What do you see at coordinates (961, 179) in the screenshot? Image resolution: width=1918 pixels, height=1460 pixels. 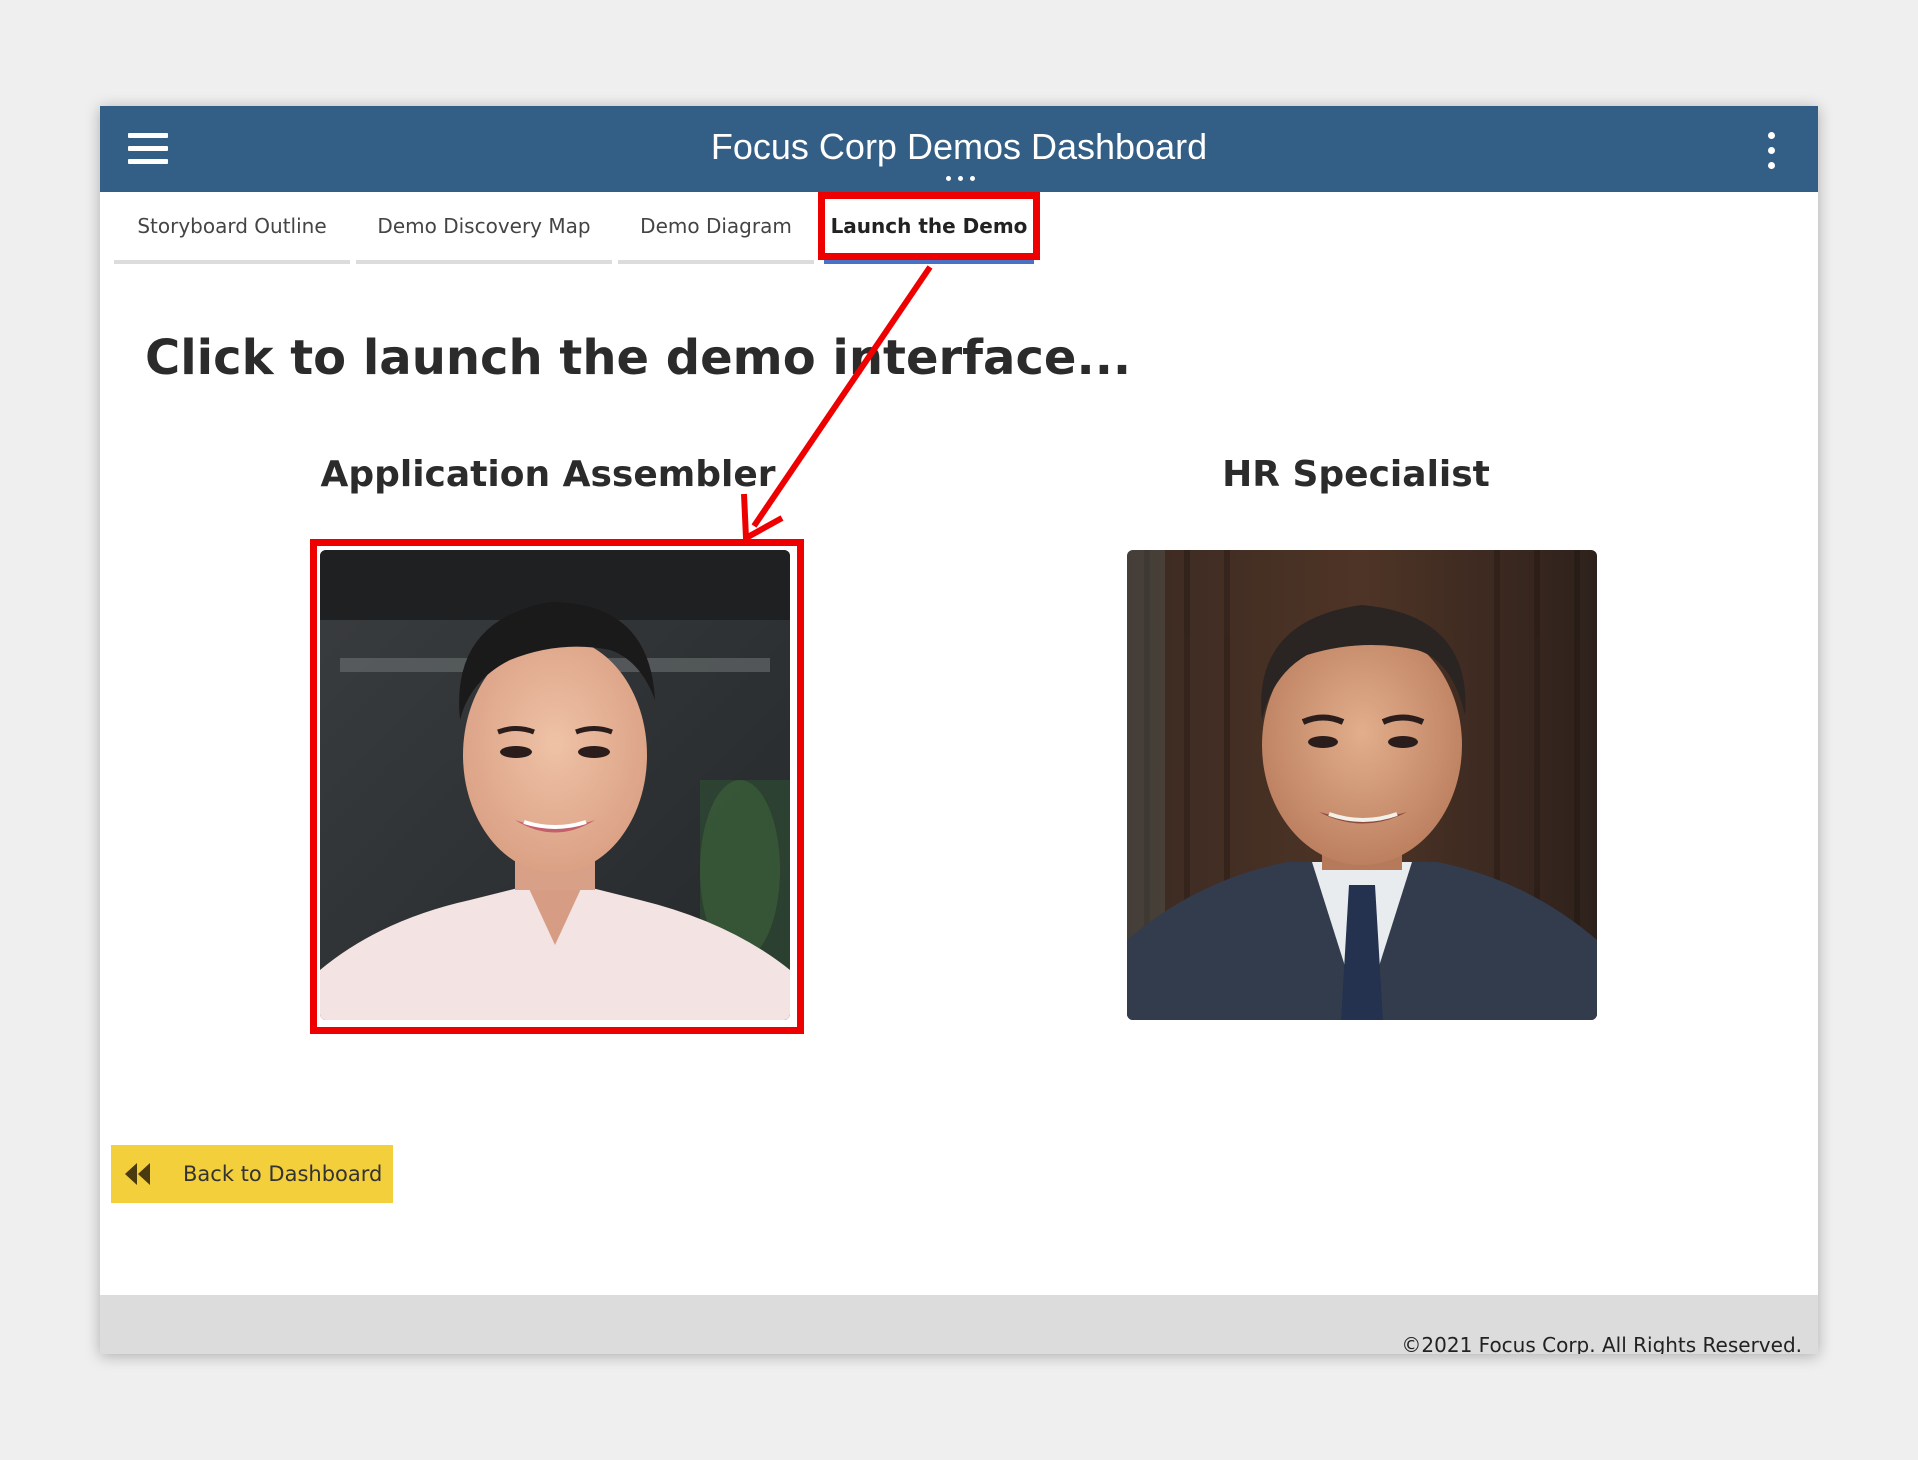 I see `title-more-dots-icon` at bounding box center [961, 179].